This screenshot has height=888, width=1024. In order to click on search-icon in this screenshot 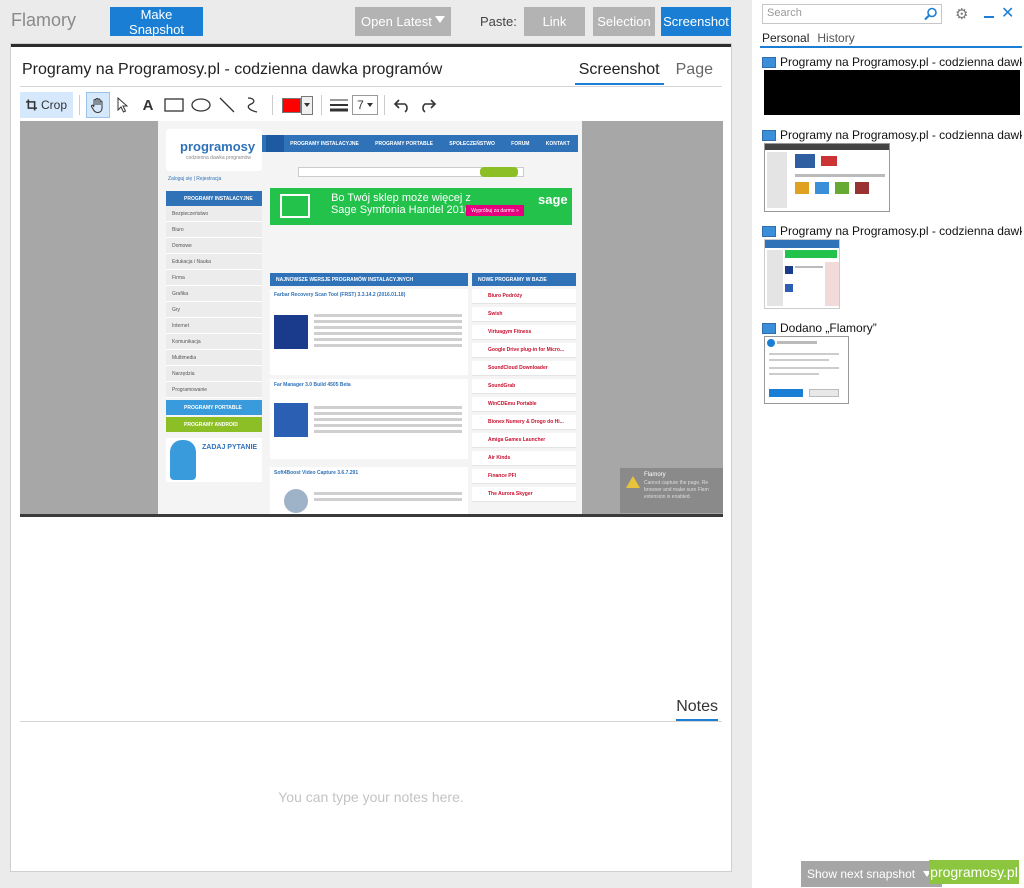, I will do `click(931, 14)`.